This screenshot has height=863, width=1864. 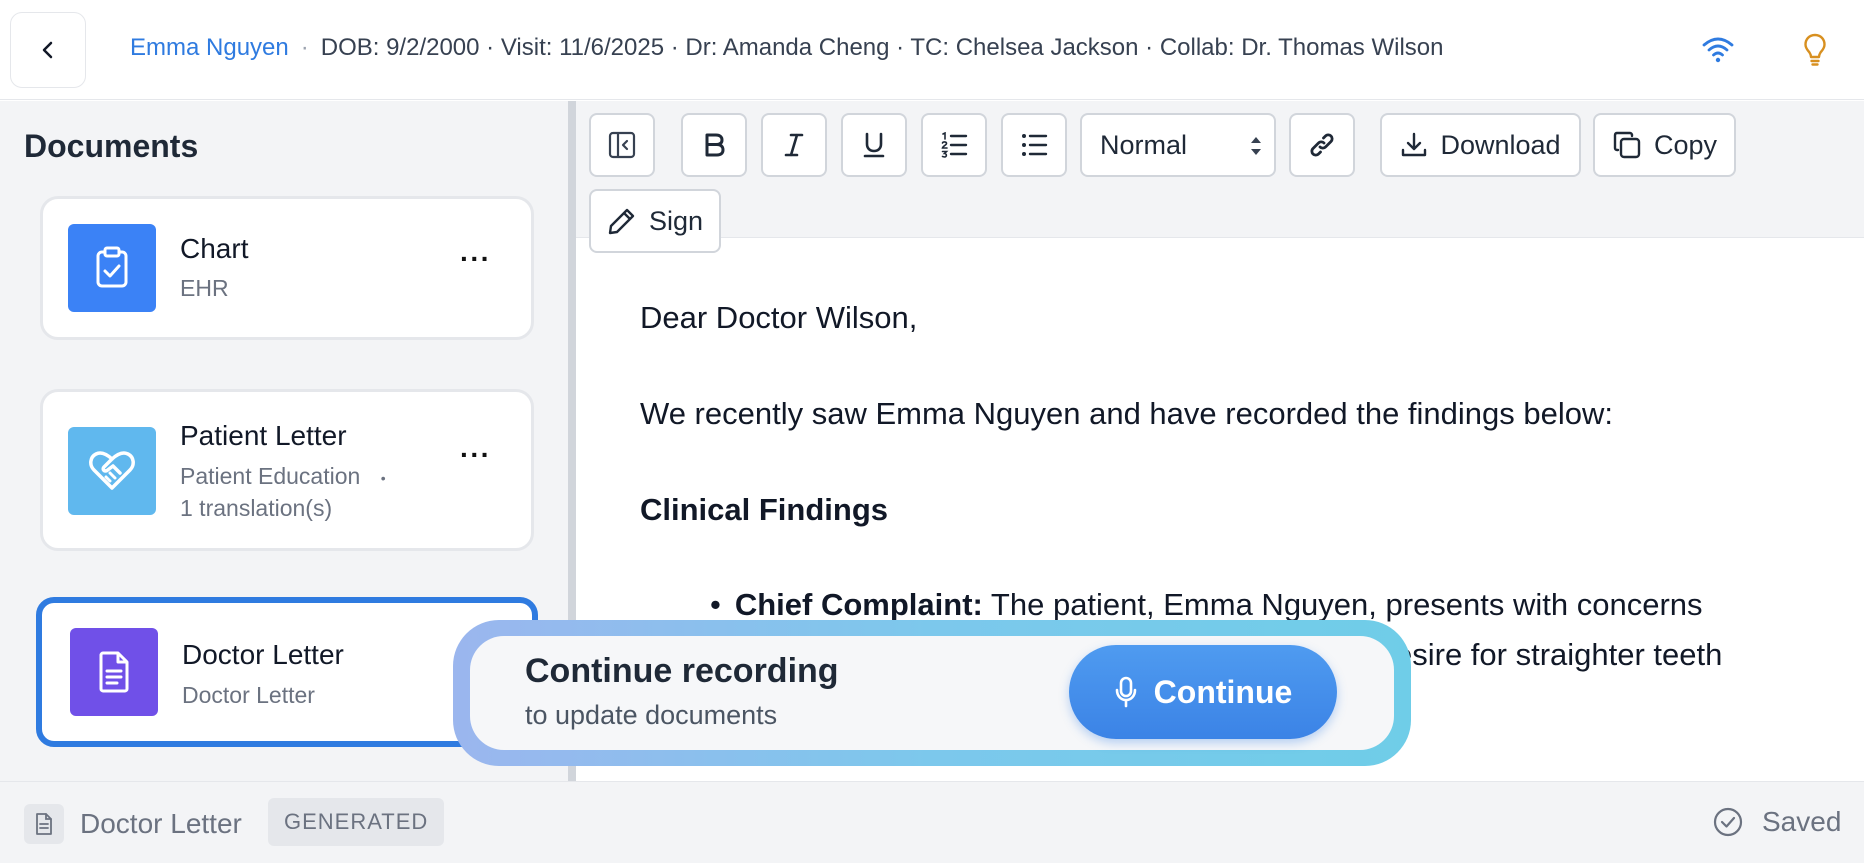 I want to click on document-subtitle-text: Patient Education, so click(x=270, y=476).